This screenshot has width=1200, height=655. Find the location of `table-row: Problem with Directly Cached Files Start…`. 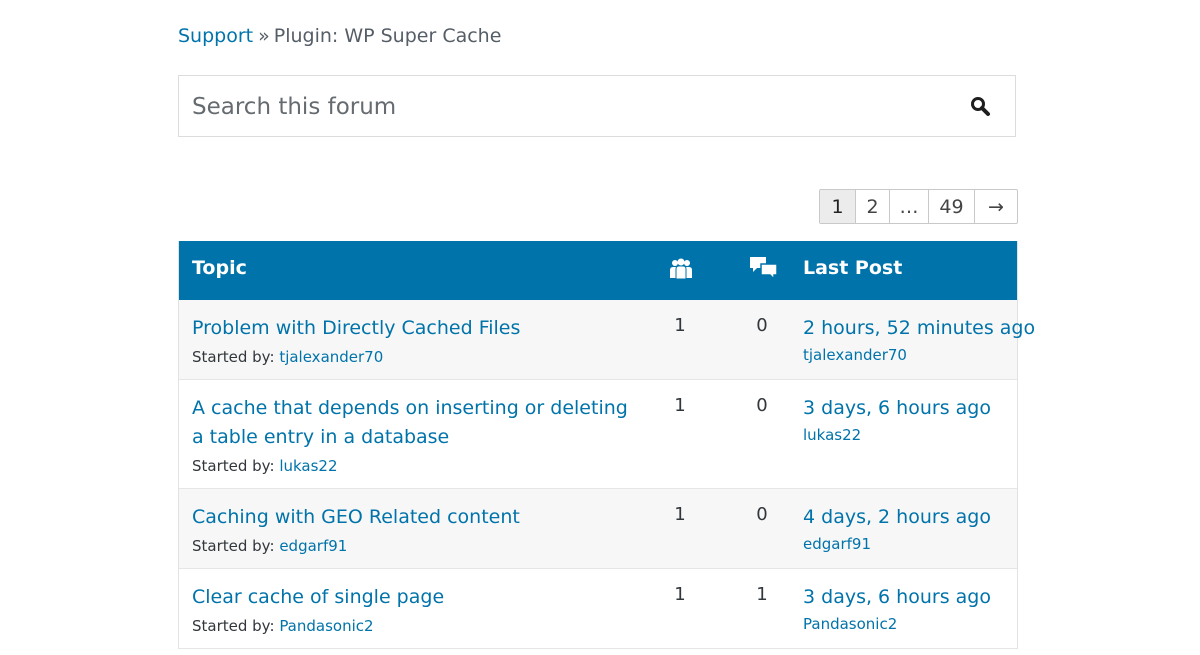

table-row: Problem with Directly Cached Files Start… is located at coordinates (607, 340).